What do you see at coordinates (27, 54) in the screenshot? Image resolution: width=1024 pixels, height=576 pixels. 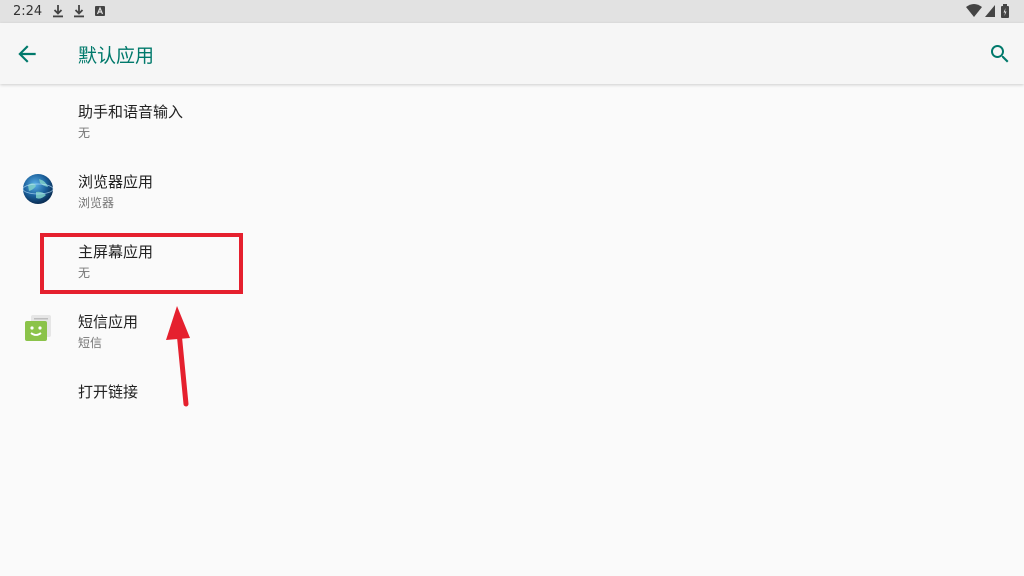 I see `back-arrow-icon` at bounding box center [27, 54].